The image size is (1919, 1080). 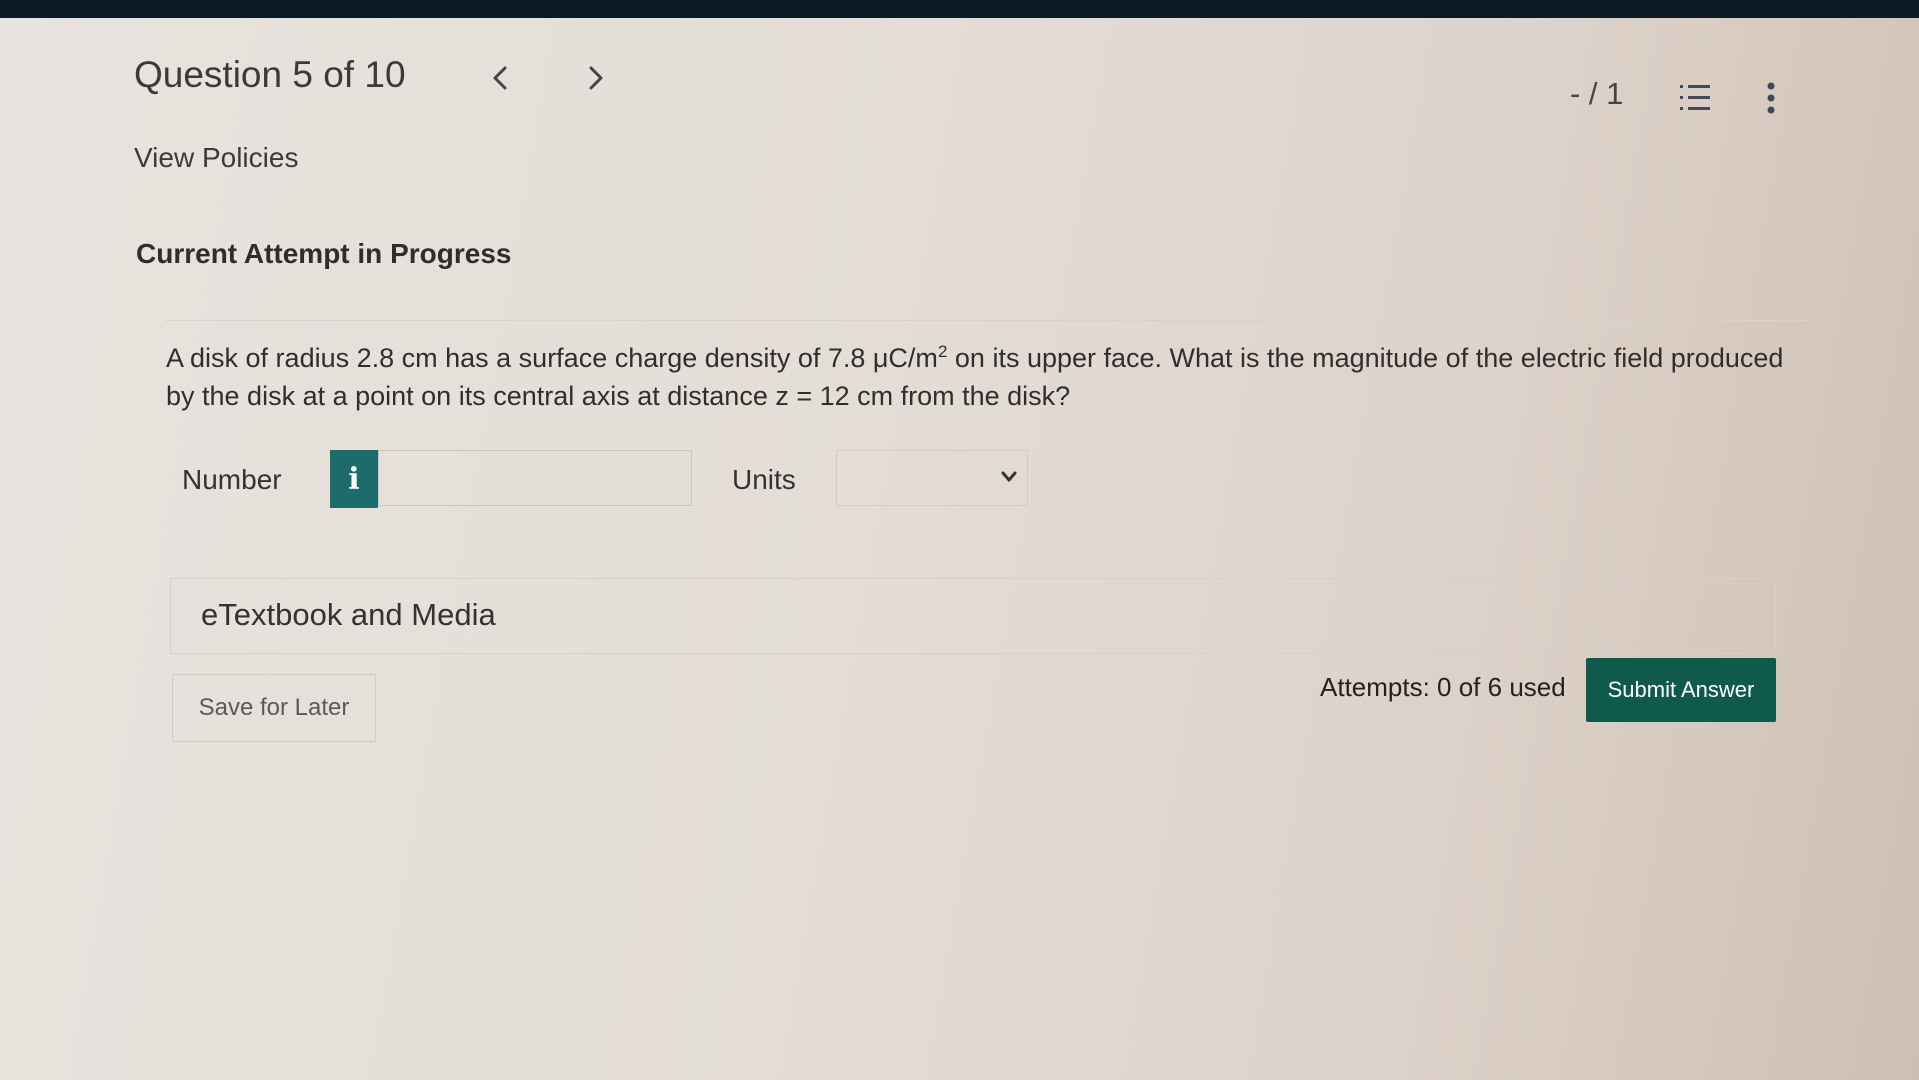 I want to click on etextbook-media-panel: eTextbook and Media, so click(x=973, y=616).